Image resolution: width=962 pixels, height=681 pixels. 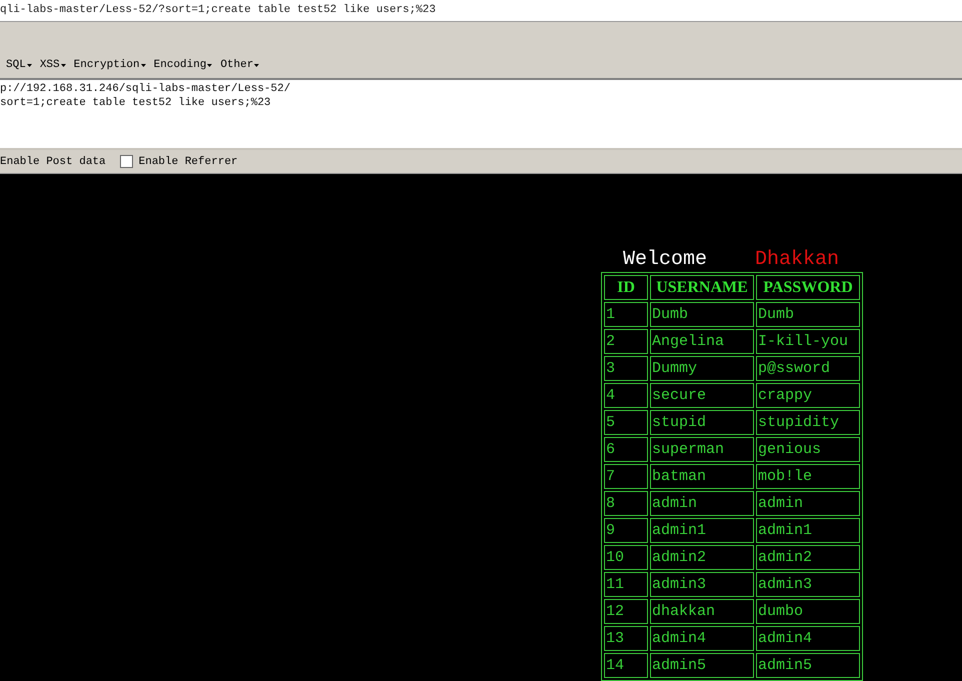 I want to click on user-name: Dhakkan, so click(x=797, y=260).